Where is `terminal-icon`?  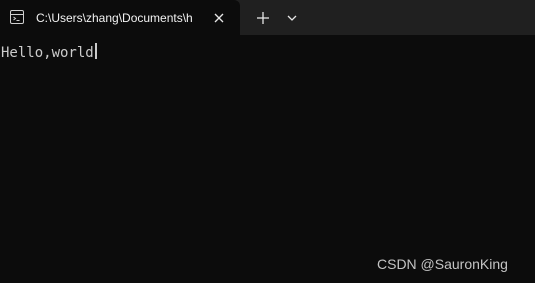
terminal-icon is located at coordinates (17, 17).